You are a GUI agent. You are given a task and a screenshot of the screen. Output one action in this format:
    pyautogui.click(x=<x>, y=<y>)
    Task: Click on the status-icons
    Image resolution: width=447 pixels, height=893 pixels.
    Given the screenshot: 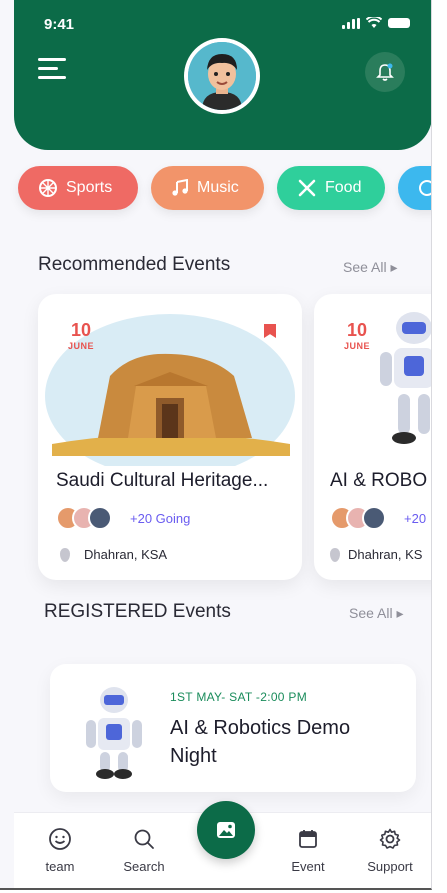 What is the action you would take?
    pyautogui.click(x=376, y=23)
    